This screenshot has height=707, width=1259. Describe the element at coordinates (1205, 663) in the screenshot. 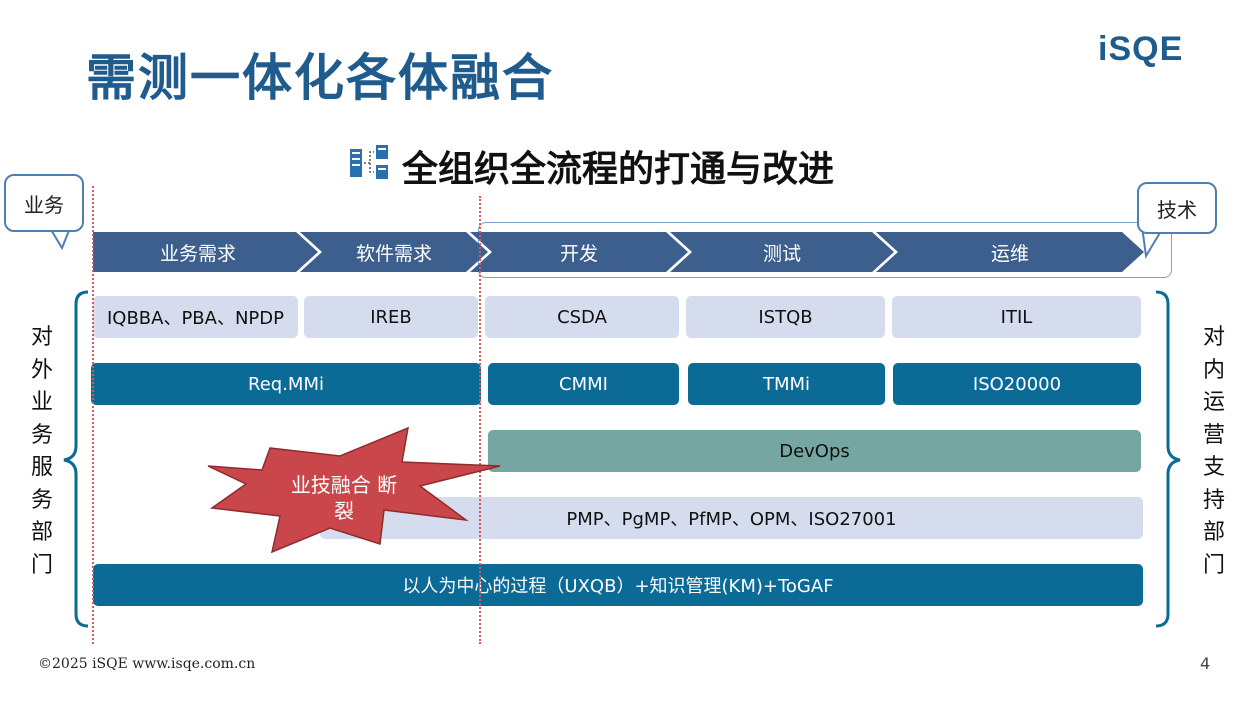

I see `page-number: 4` at that location.